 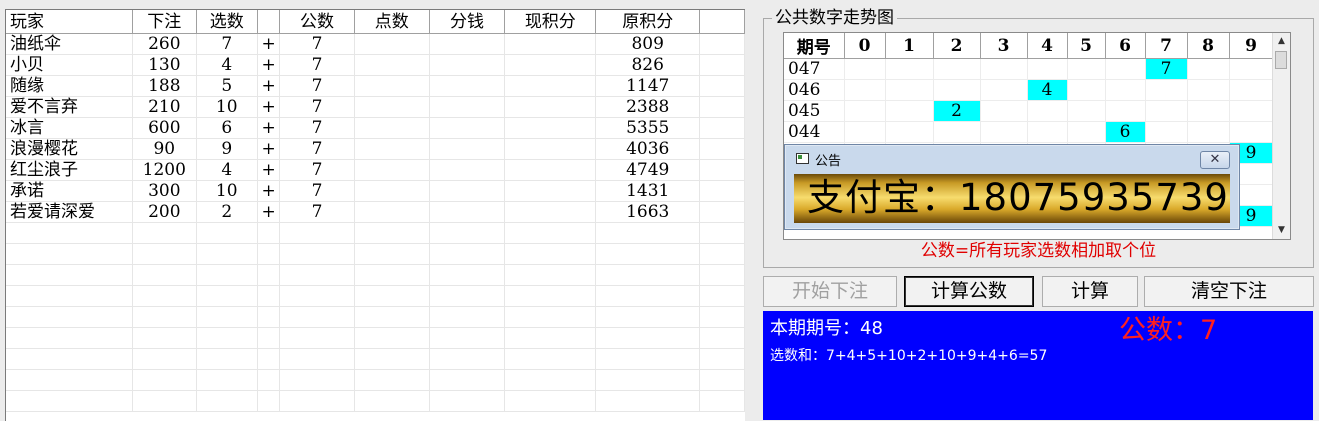 What do you see at coordinates (375, 86) in the screenshot?
I see `table-row: 随缘 188 5 +7 1147` at bounding box center [375, 86].